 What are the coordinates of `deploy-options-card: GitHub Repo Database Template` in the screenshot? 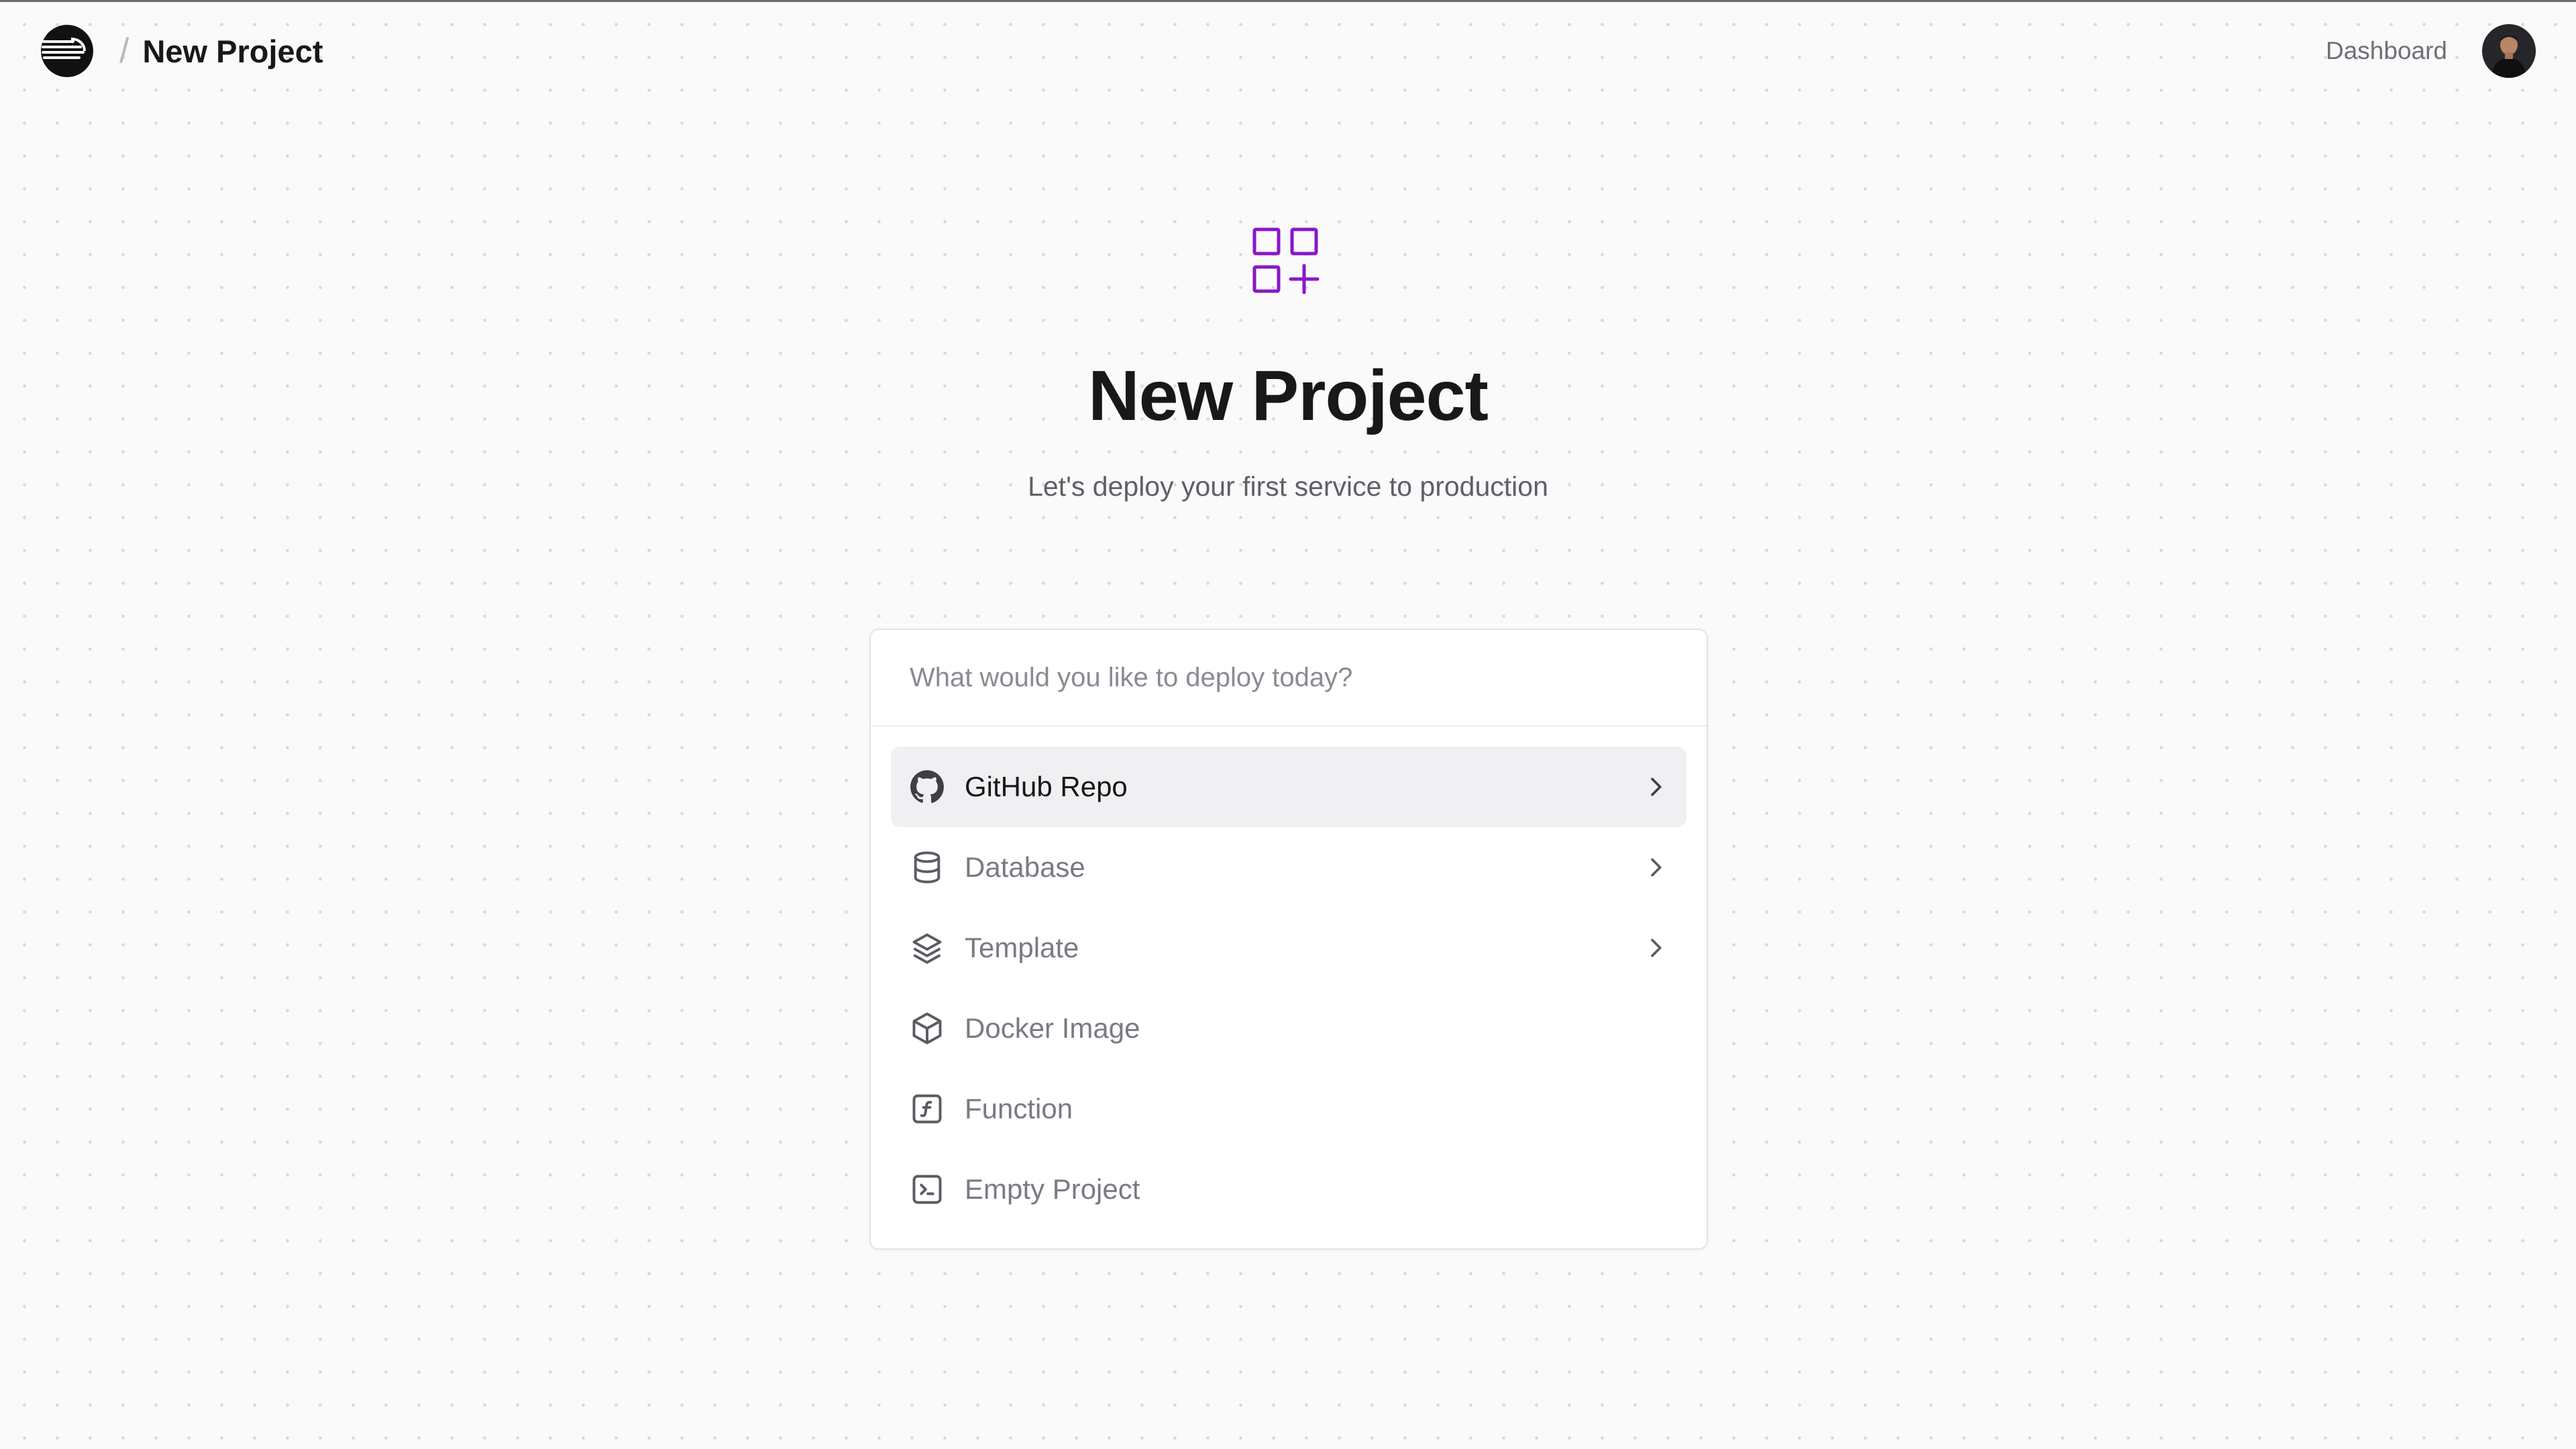 It's located at (1288, 939).